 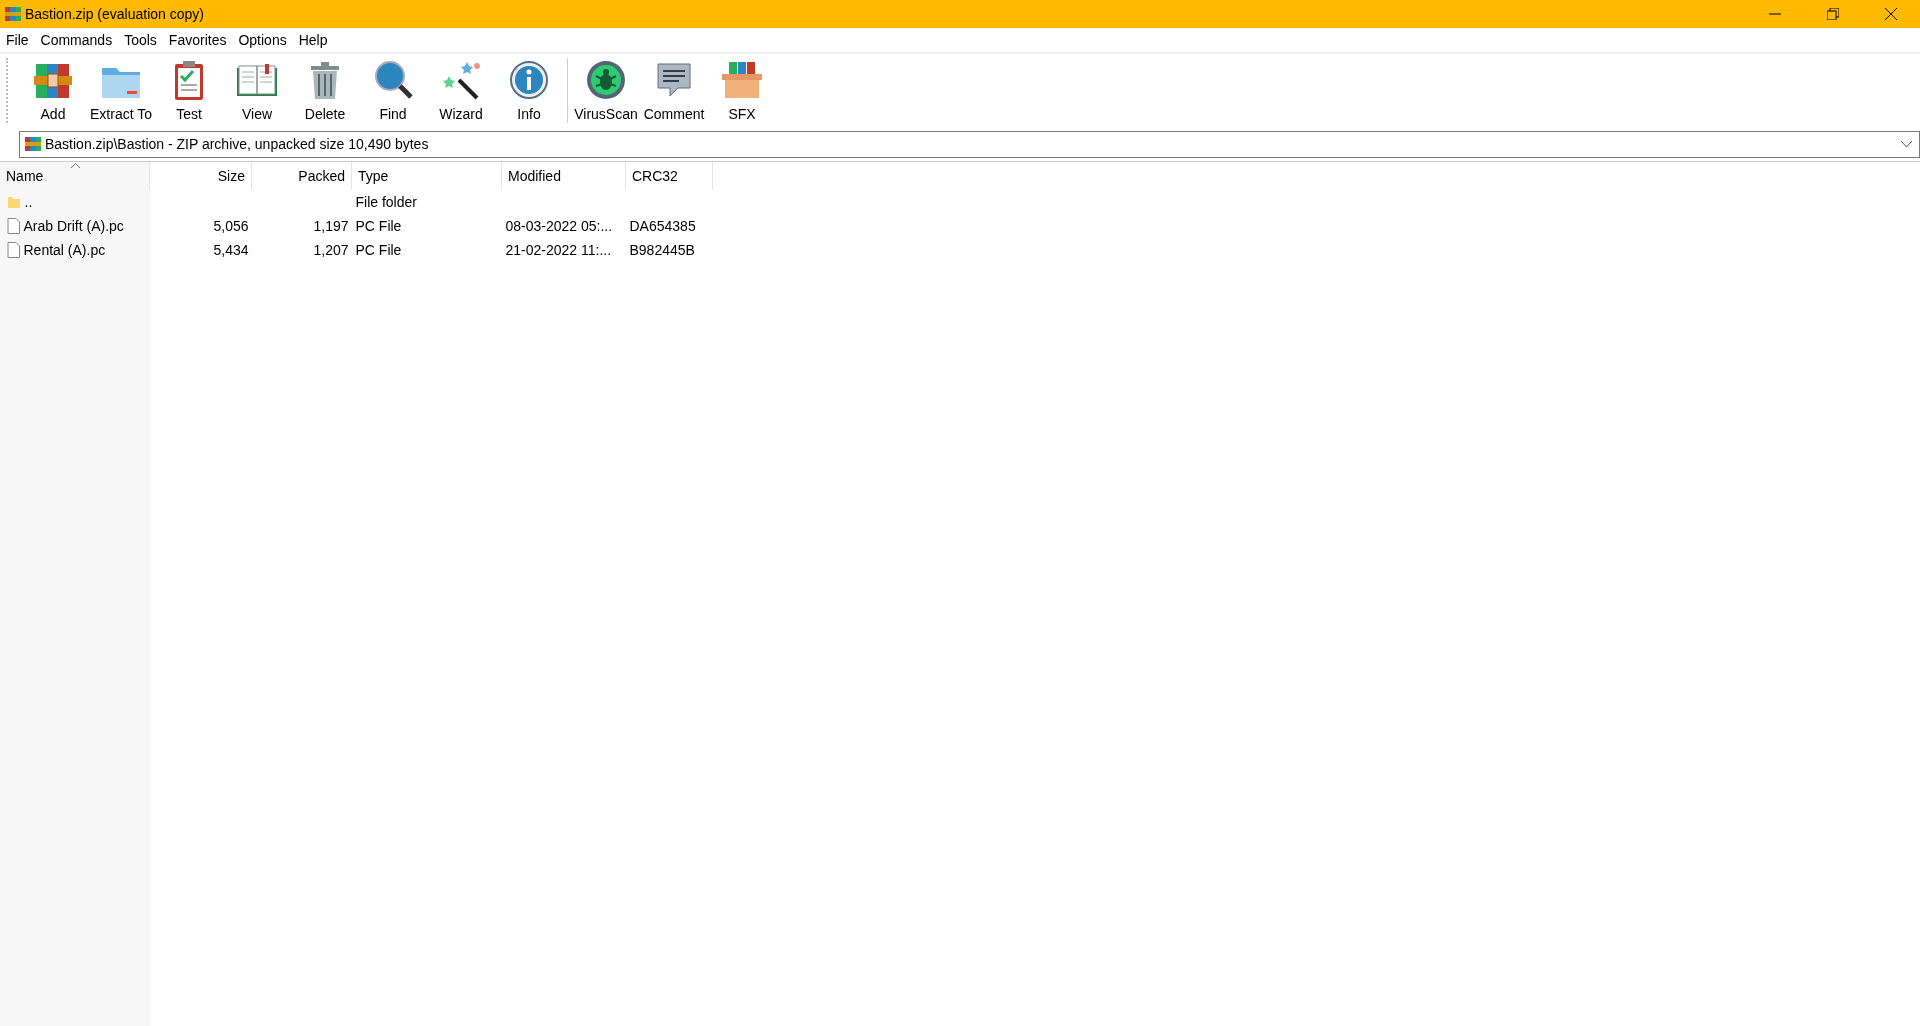 I want to click on menu-item: Help, so click(x=313, y=40).